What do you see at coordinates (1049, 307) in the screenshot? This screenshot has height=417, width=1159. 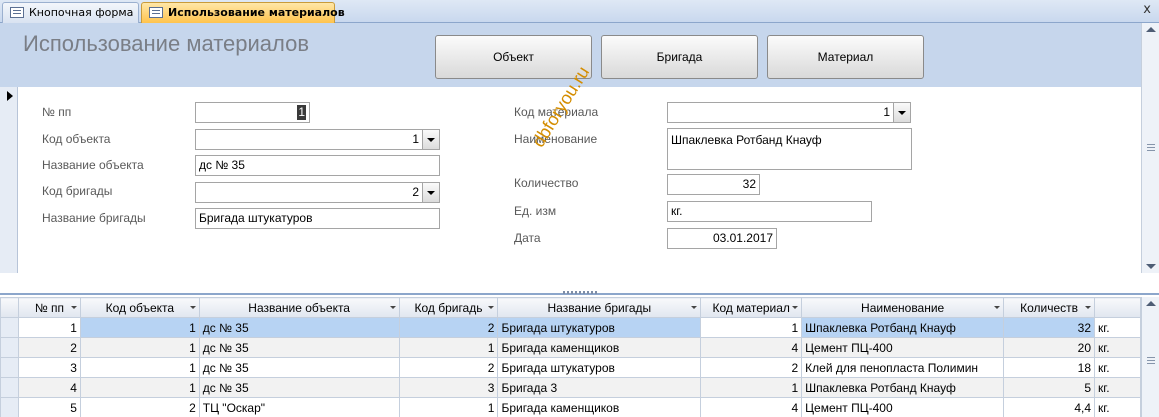 I see `col-header-qty: Количеств` at bounding box center [1049, 307].